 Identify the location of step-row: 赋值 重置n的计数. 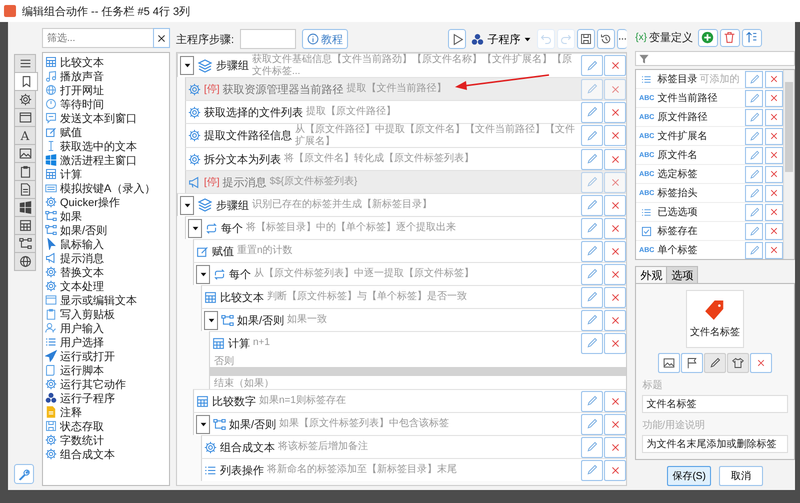
(409, 250).